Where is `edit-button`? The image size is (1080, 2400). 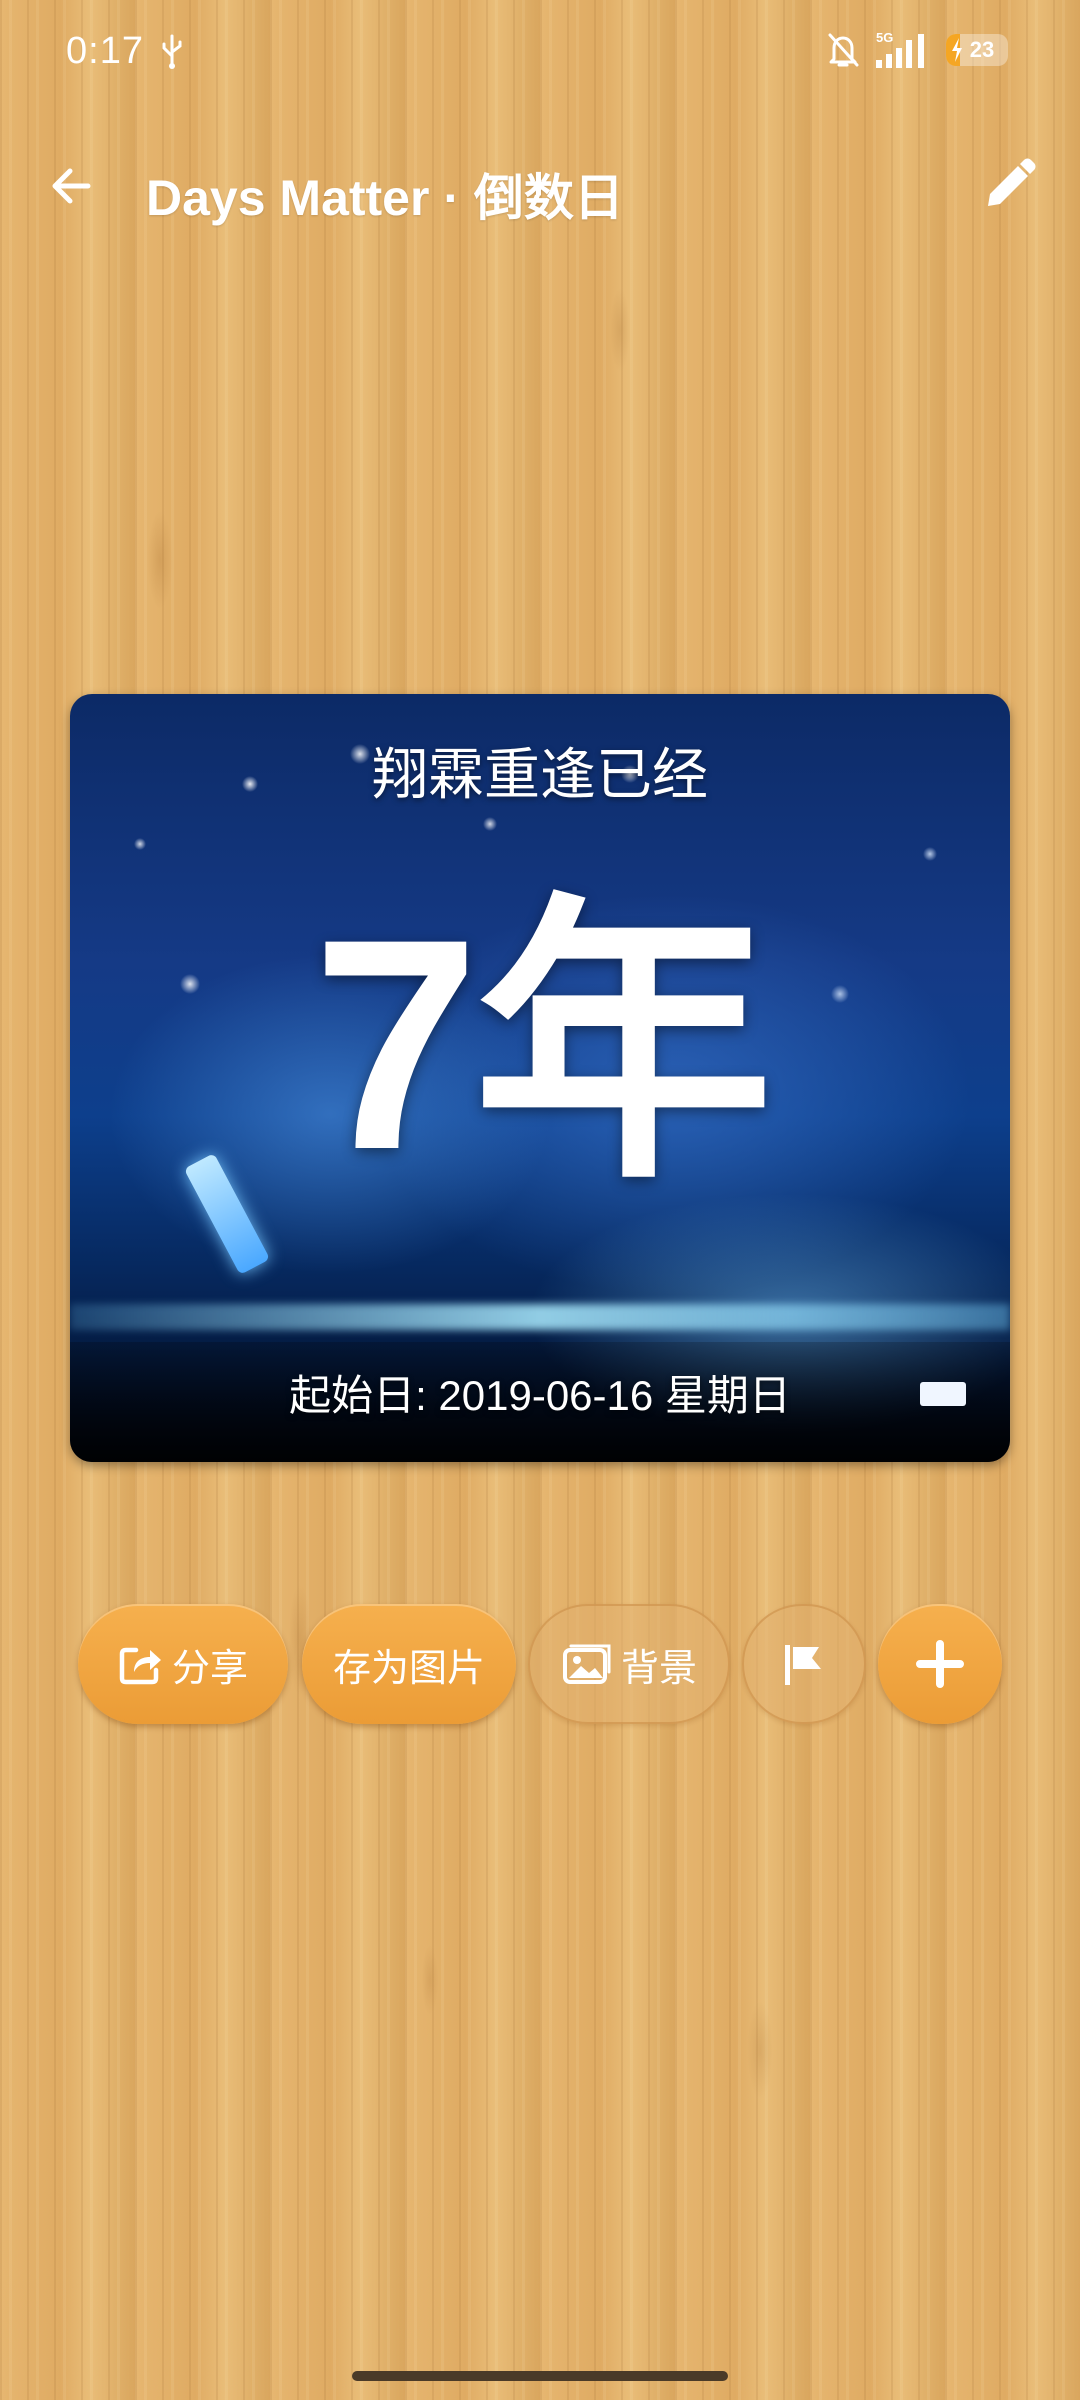
edit-button is located at coordinates (1008, 186).